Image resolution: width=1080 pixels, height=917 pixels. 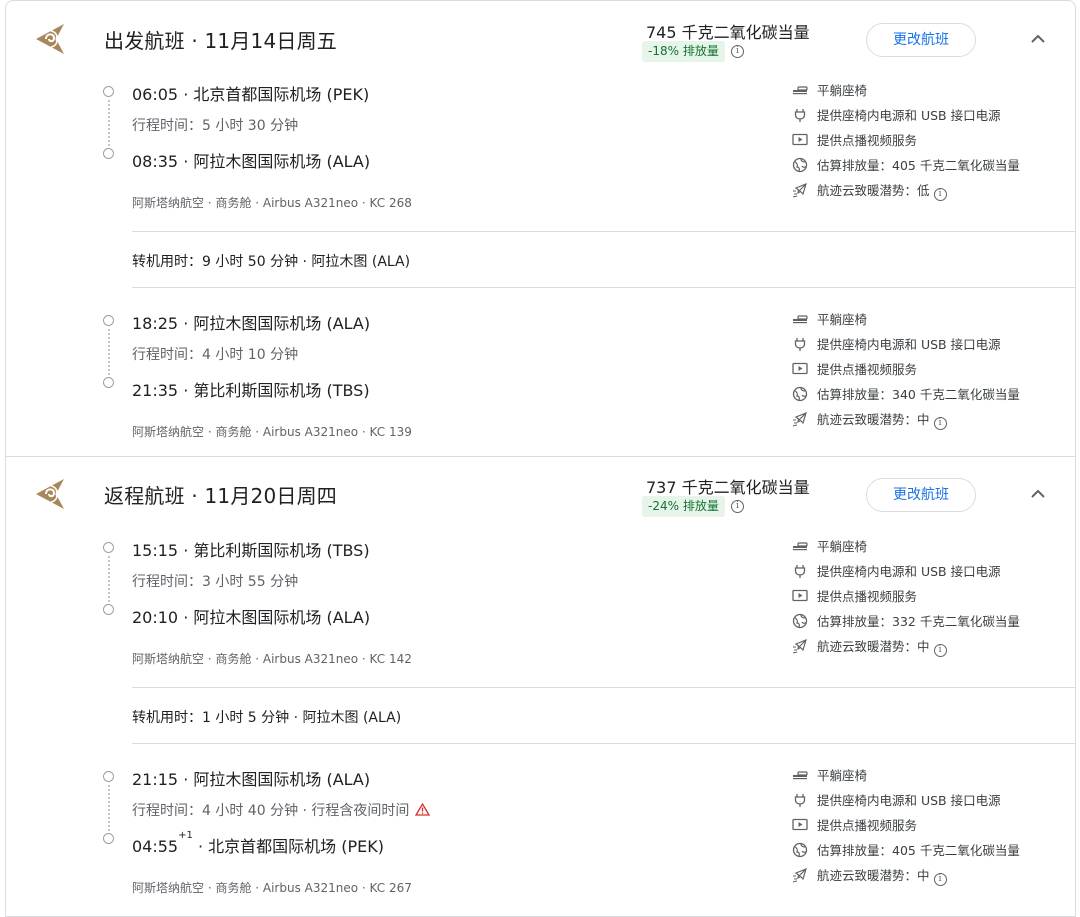 What do you see at coordinates (251, 323) in the screenshot?
I see `departure-info: 18:25 · 阿拉木图国际机场 (ALA)` at bounding box center [251, 323].